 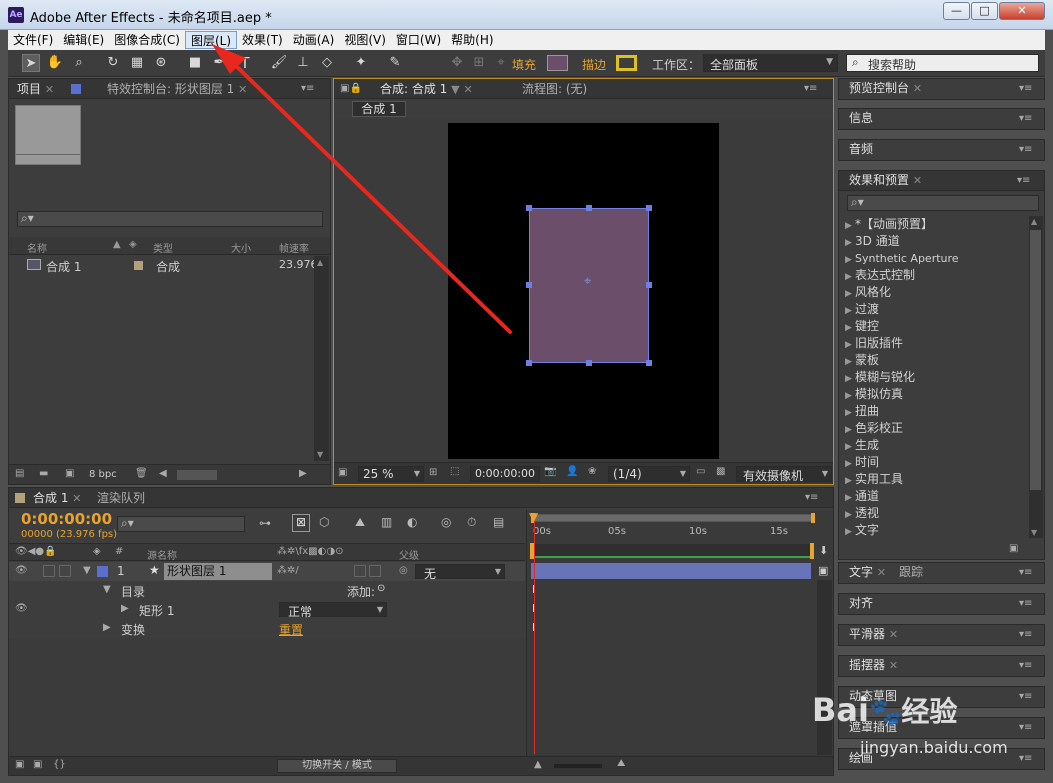 What do you see at coordinates (362, 189) in the screenshot?
I see `annotation-arrow` at bounding box center [362, 189].